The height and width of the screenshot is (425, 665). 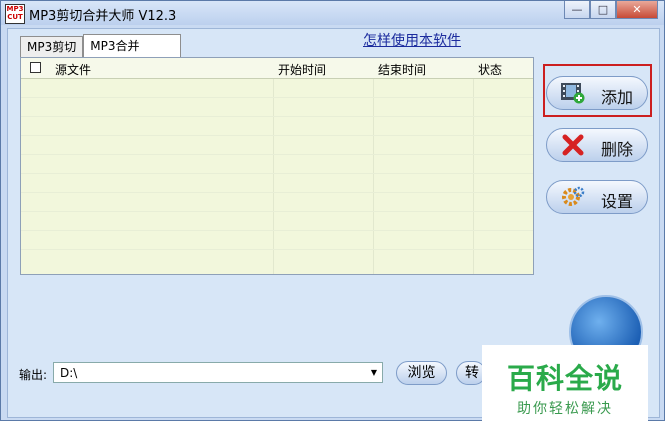 What do you see at coordinates (302, 69) in the screenshot?
I see `column-header-start-time: 开始时间` at bounding box center [302, 69].